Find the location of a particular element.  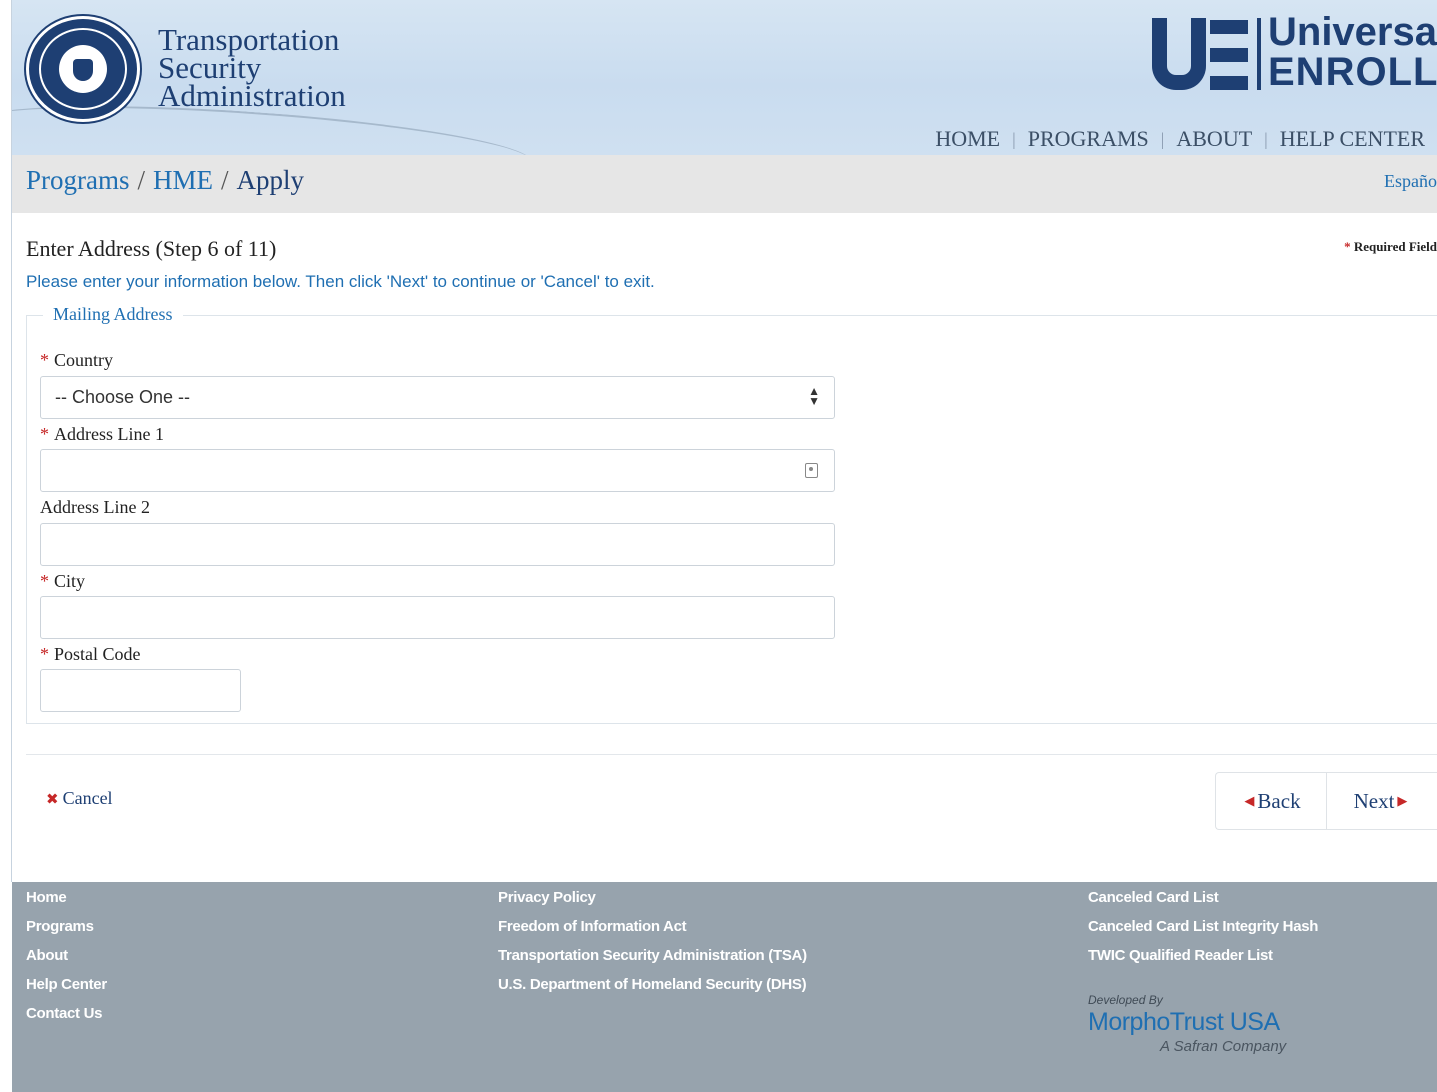

morphotrust-logo: MorphoTrust USA is located at coordinates (1184, 1022).